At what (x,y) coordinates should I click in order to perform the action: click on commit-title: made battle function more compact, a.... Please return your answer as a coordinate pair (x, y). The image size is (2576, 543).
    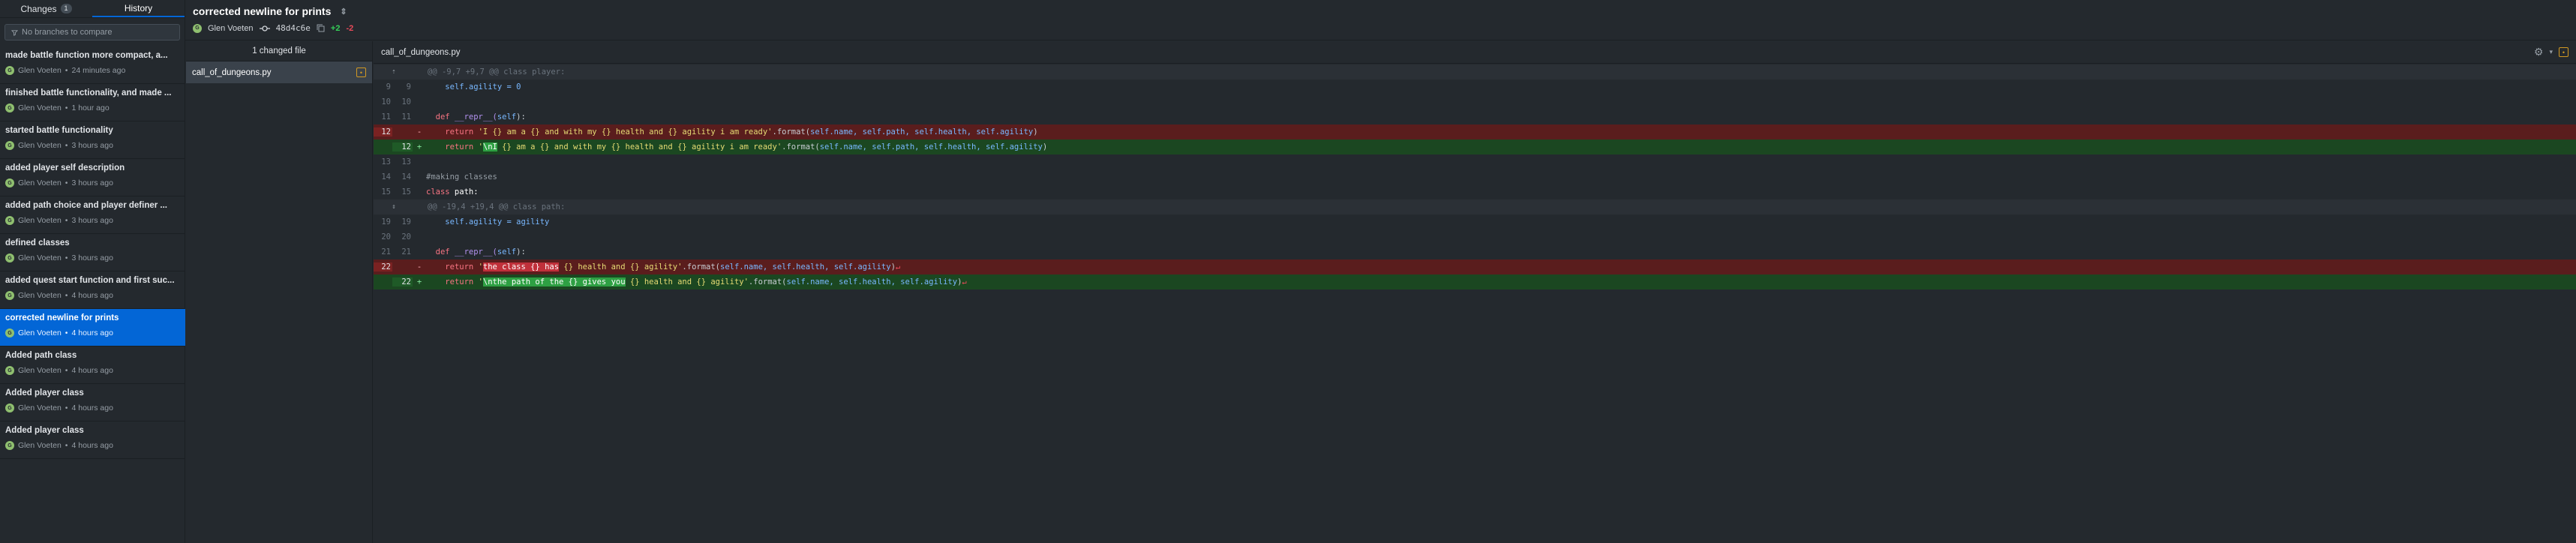
    Looking at the image, I should click on (86, 55).